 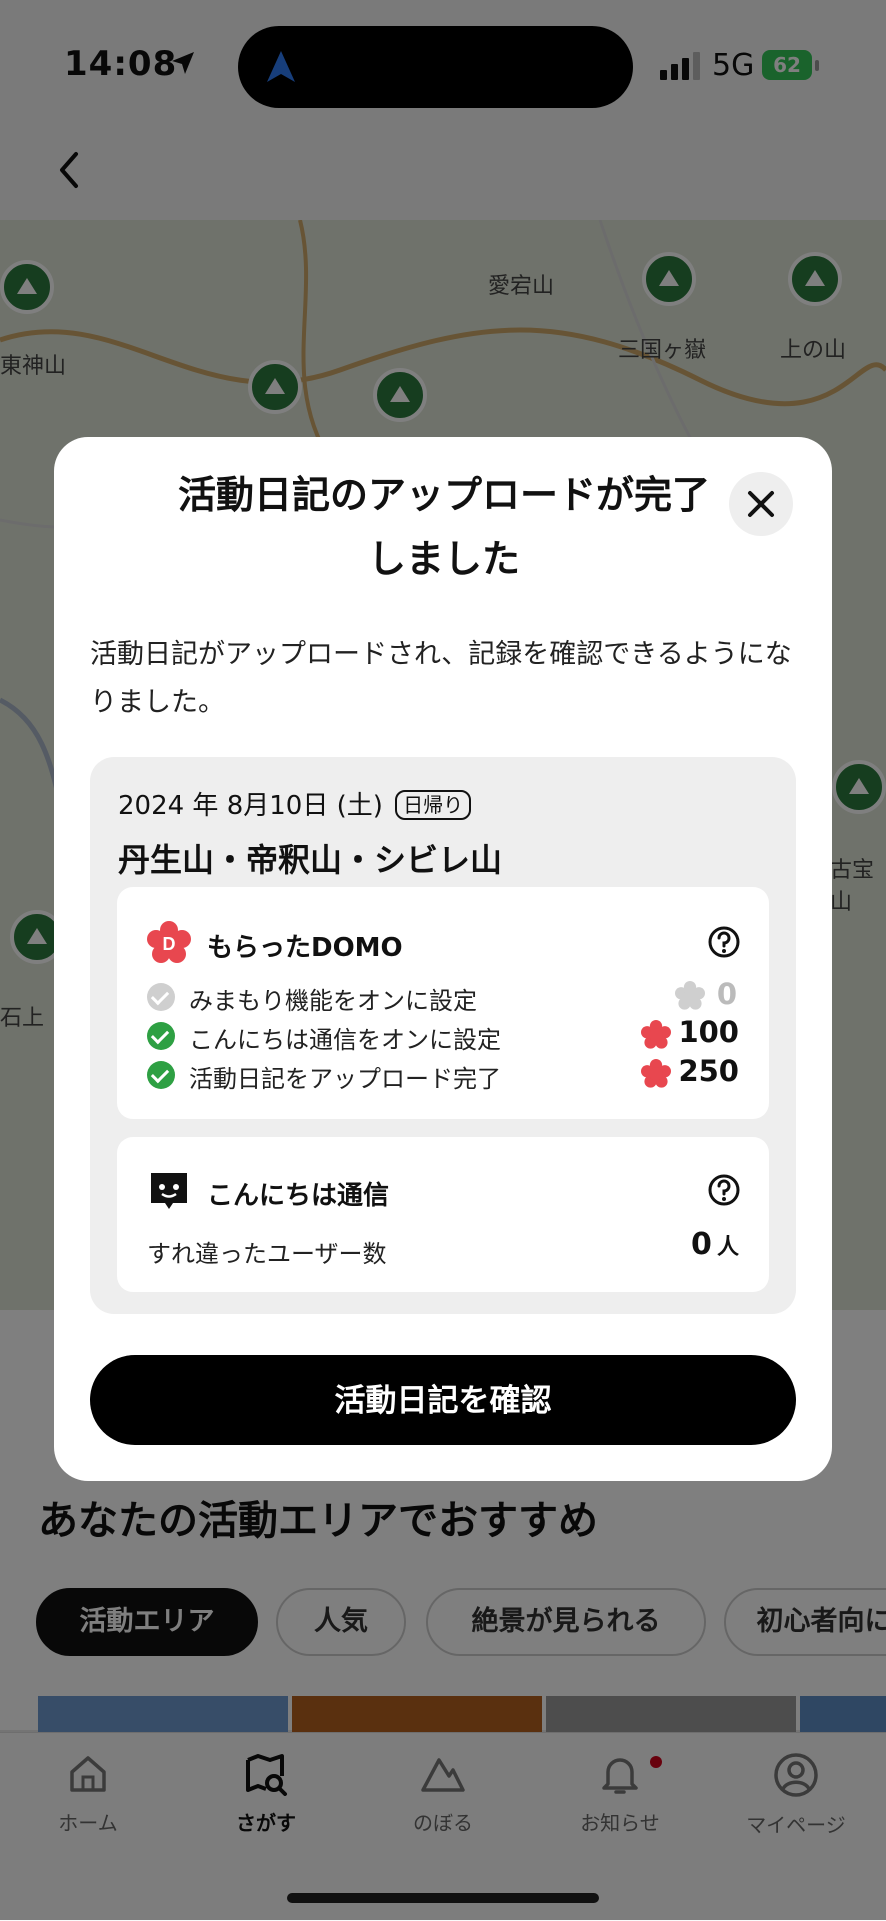 I want to click on domo-box: D もらったDOMO みまもり機能をオンに設定 0 こんにちは通信をオンに設定, so click(x=443, y=1003).